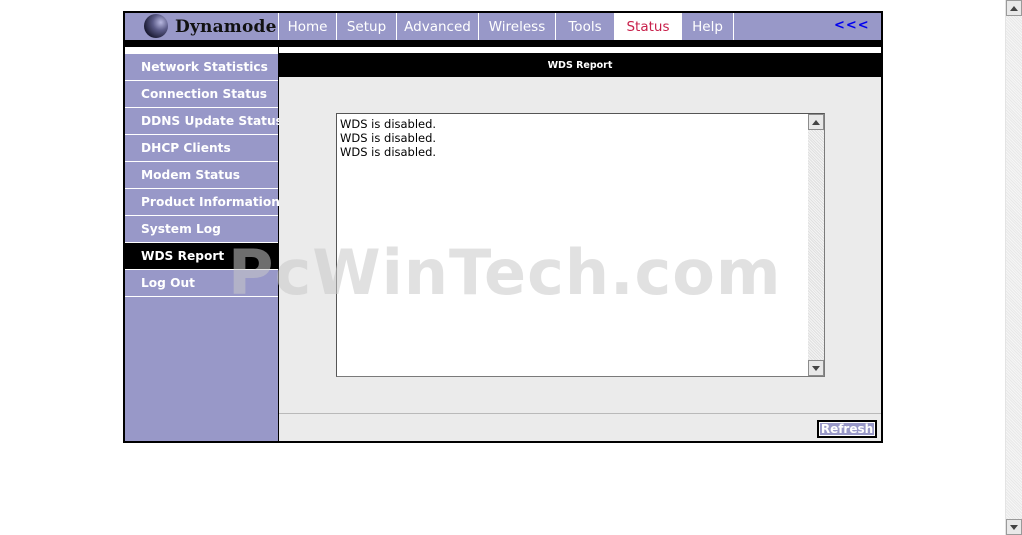 The height and width of the screenshot is (535, 1022). I want to click on nav-wireless: Wireless, so click(516, 26).